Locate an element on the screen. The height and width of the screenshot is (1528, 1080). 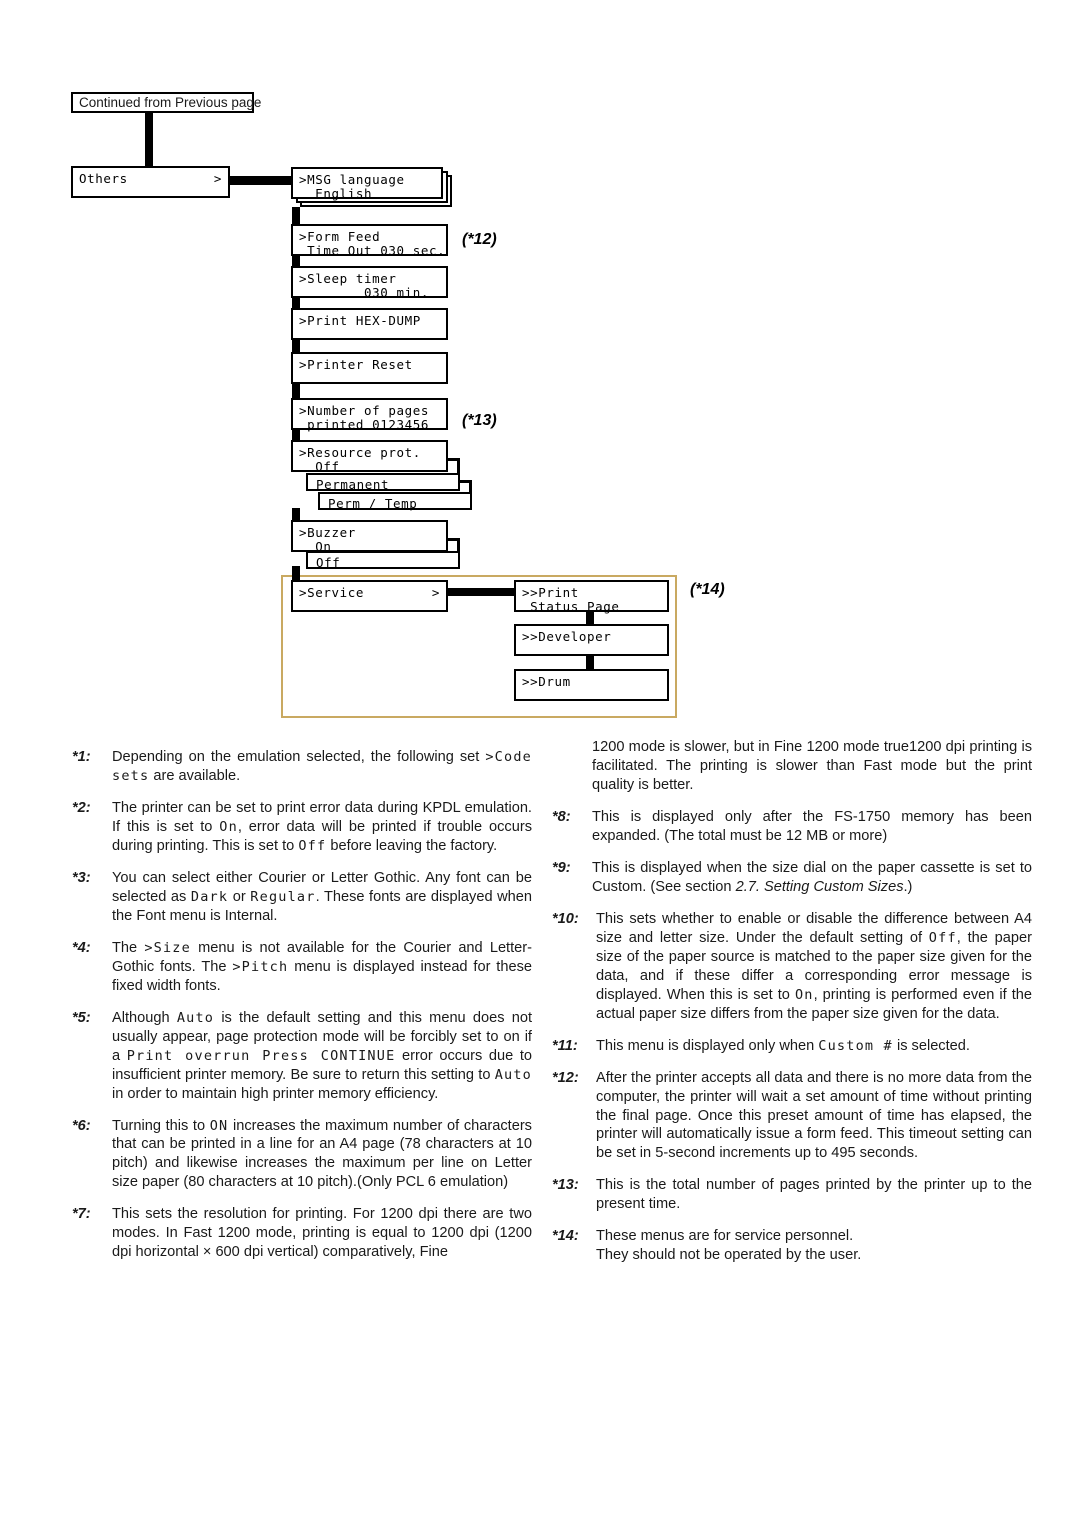
footnote-tag: *8: is located at coordinates (561, 816).